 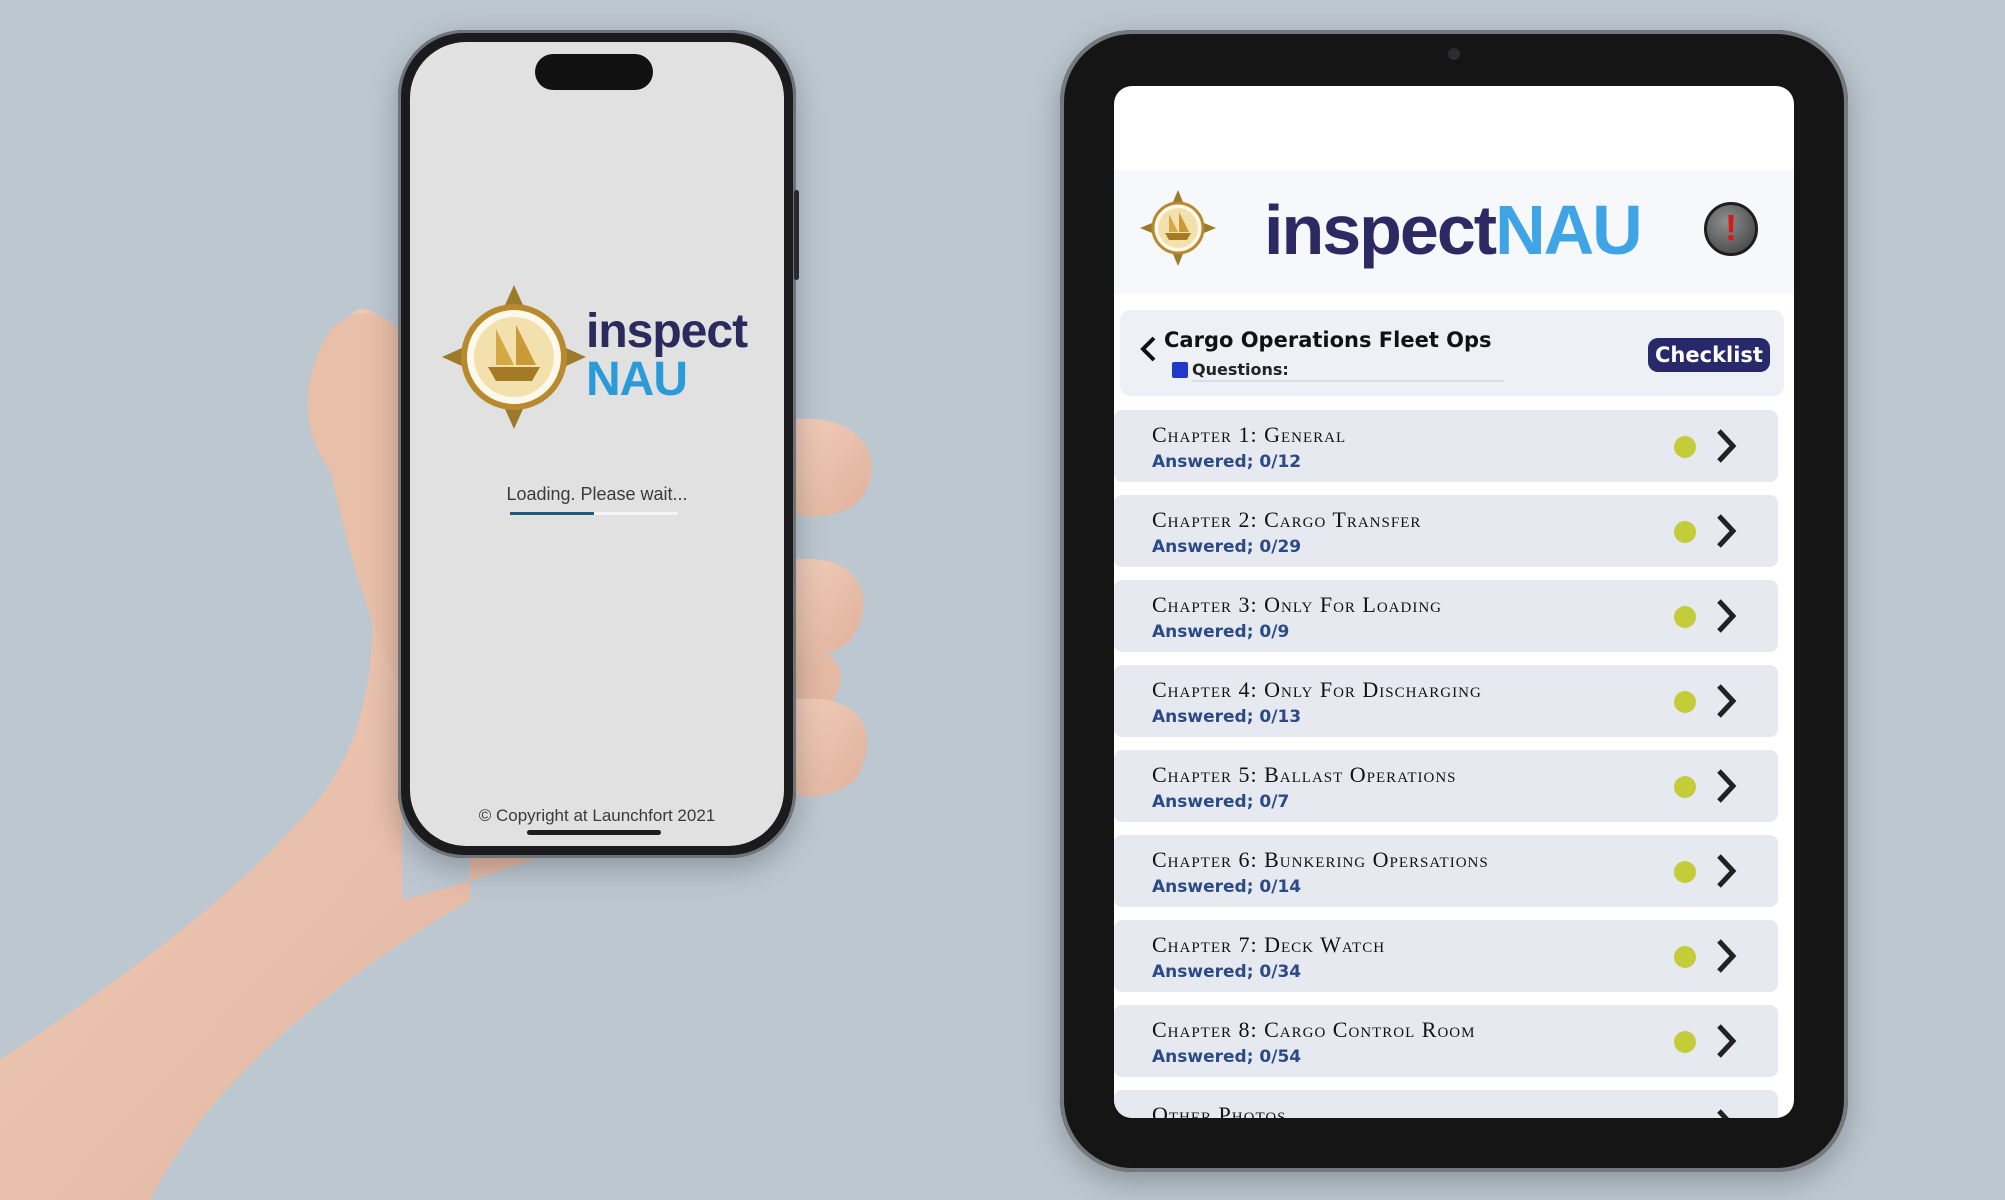 I want to click on chapter-row: Chapter 1: General Answered; 0/12, so click(x=1446, y=446).